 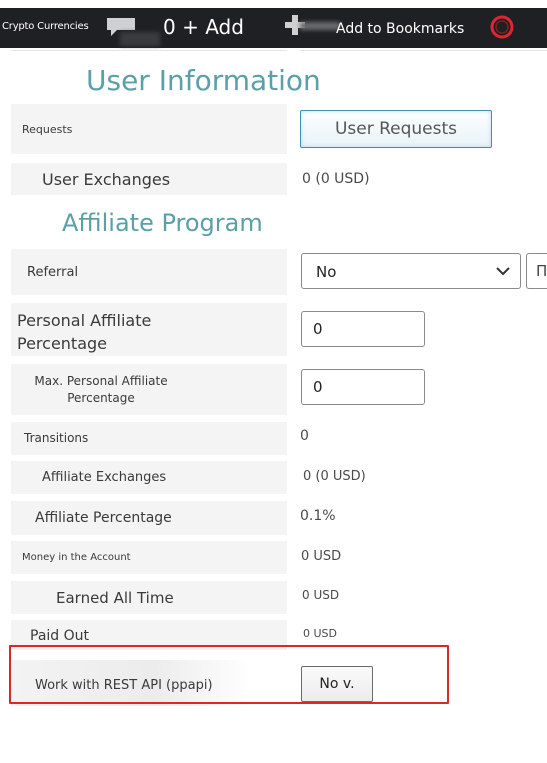 I want to click on max-pct-label: Max. Personal Affiliate Percentage, so click(x=101, y=389).